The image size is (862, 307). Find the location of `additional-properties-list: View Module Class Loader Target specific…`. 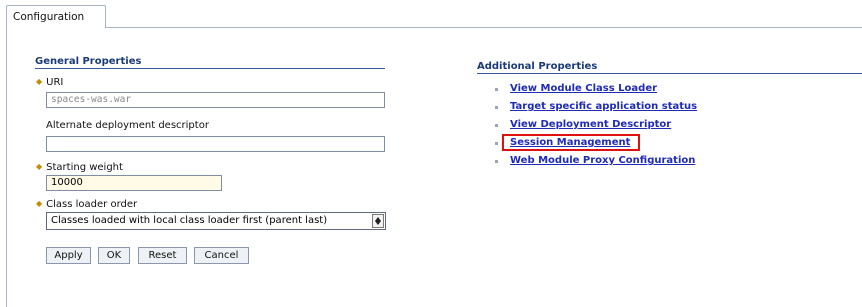

additional-properties-list: View Module Class Loader Target specific… is located at coordinates (593, 127).